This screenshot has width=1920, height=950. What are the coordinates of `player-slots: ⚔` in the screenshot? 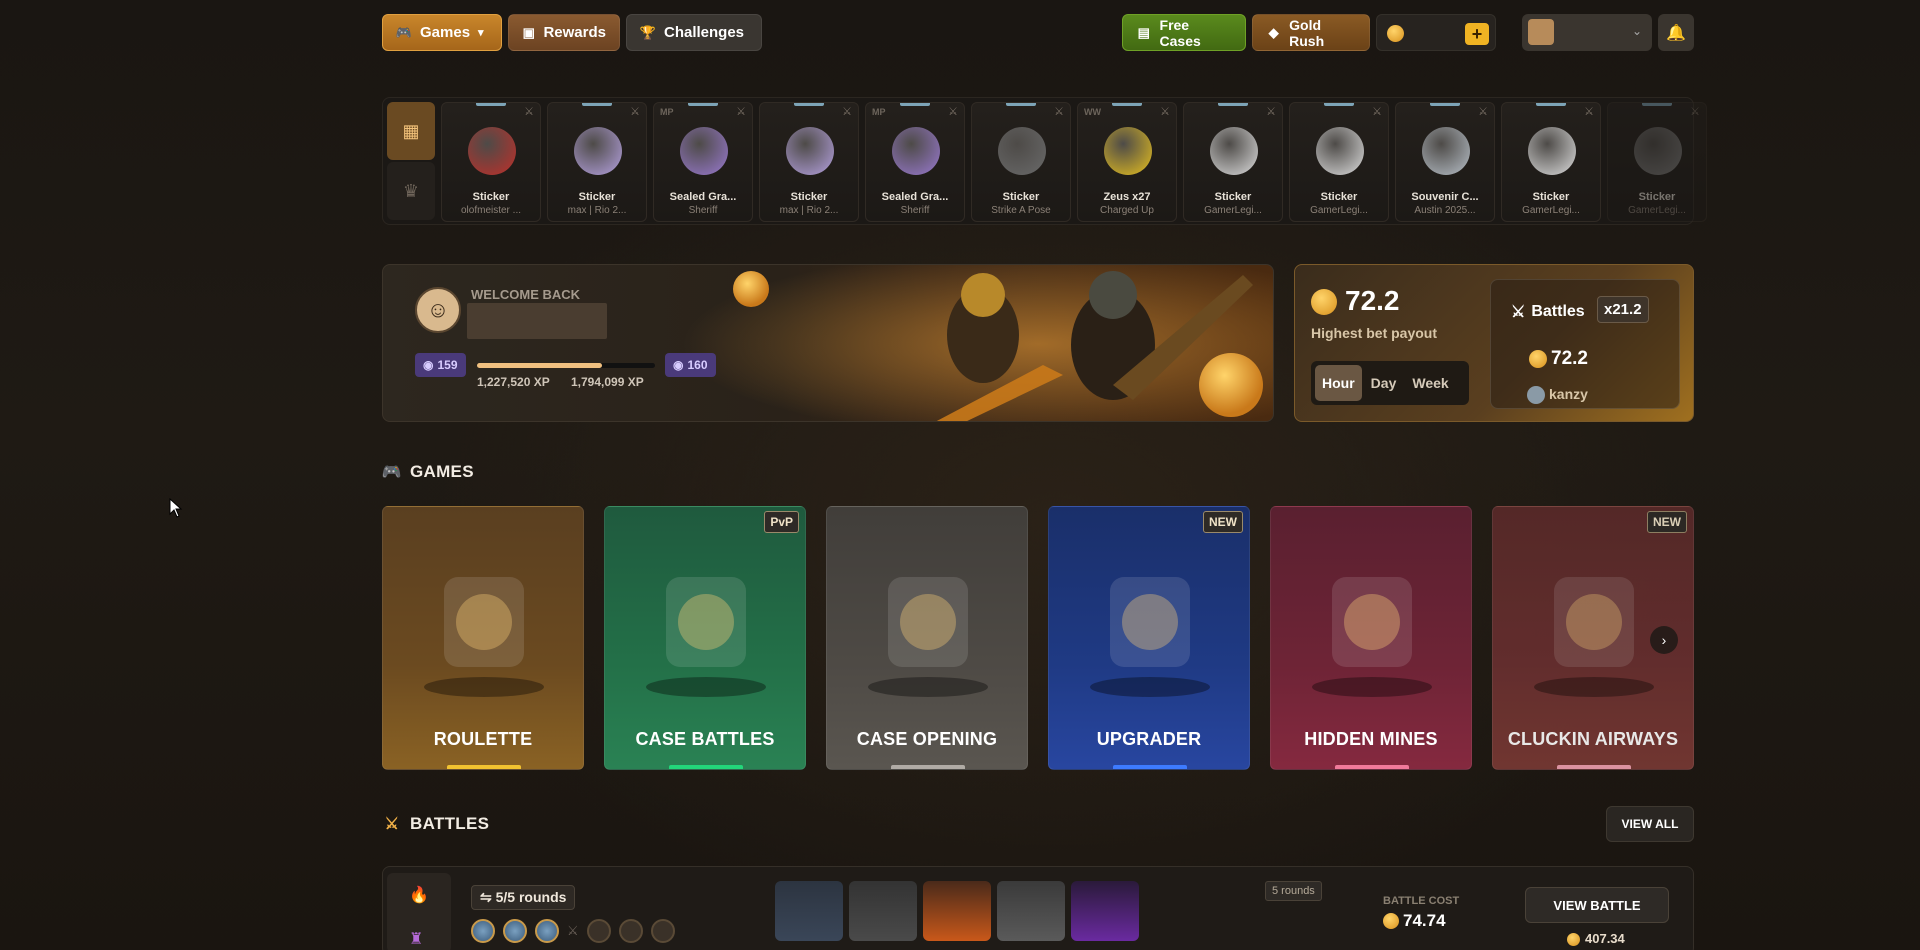 It's located at (573, 931).